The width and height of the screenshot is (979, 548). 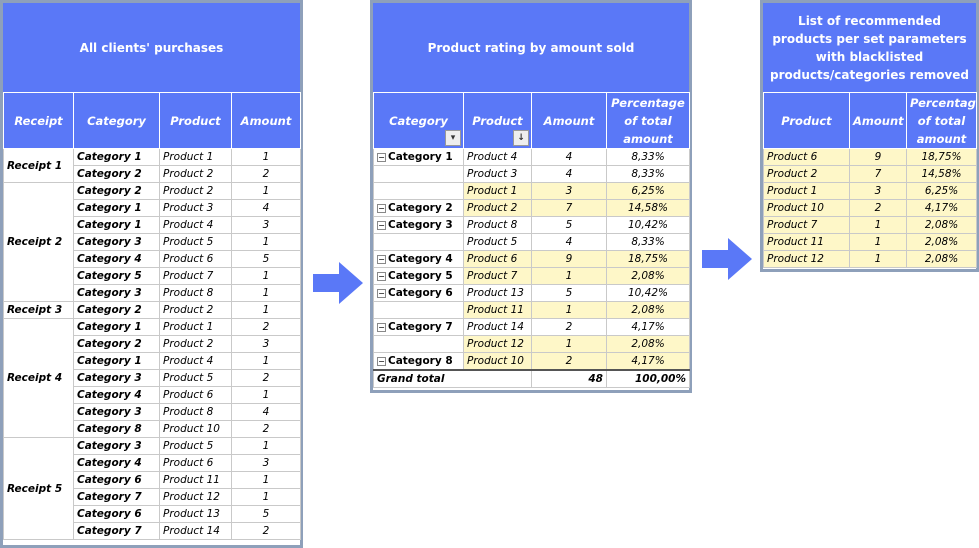 I want to click on product-cell: Product 4, so click(x=195, y=361).